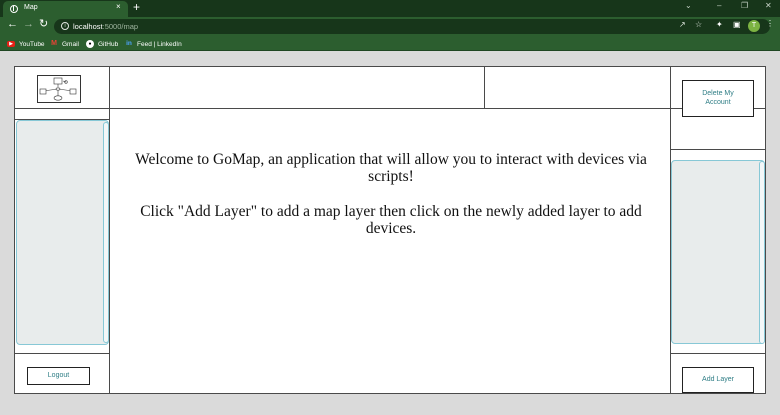 This screenshot has height=415, width=780. I want to click on maximize-icon: ❐, so click(744, 6).